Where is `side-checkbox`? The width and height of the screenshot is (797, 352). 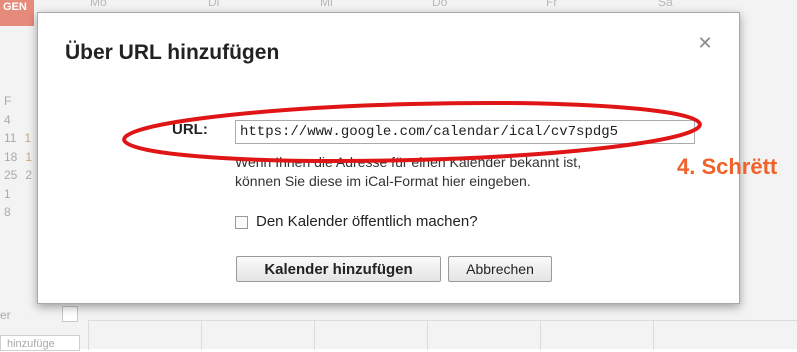 side-checkbox is located at coordinates (70, 314).